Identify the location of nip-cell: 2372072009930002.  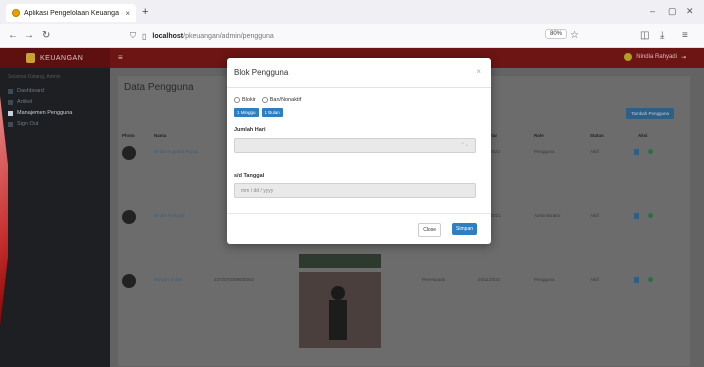
(234, 279).